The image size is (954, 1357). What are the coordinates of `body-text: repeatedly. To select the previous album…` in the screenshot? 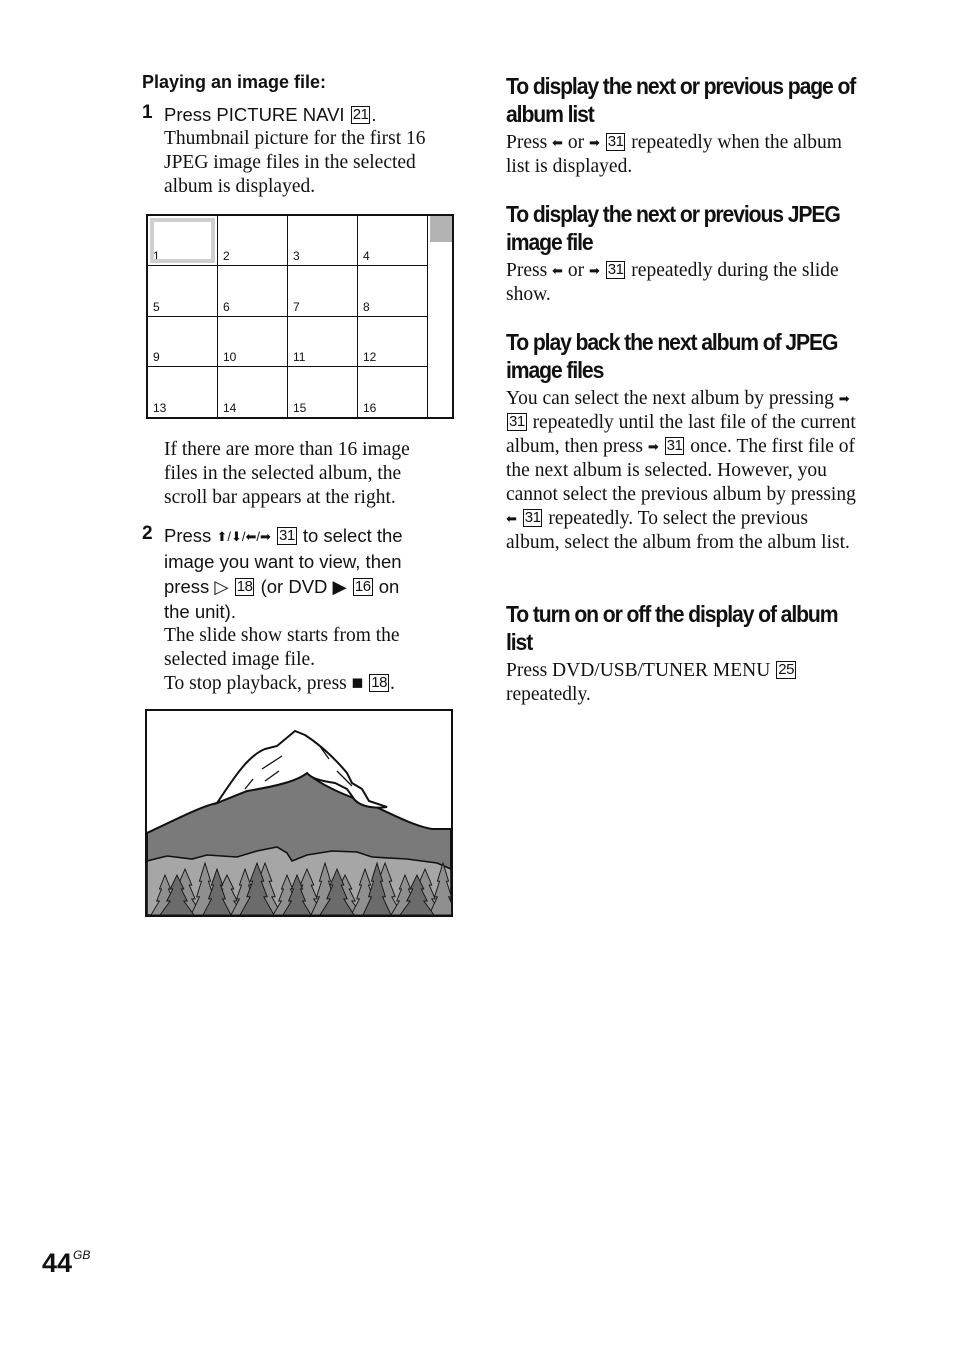 It's located at (678, 530).